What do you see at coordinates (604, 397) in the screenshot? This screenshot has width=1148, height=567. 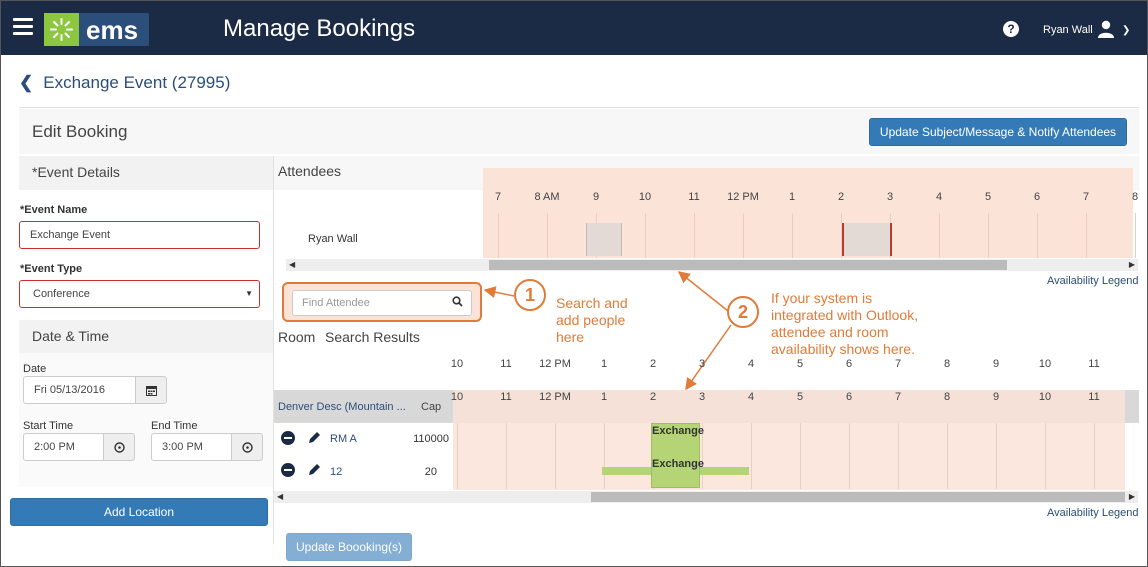 I see `room-hour-label: 1` at bounding box center [604, 397].